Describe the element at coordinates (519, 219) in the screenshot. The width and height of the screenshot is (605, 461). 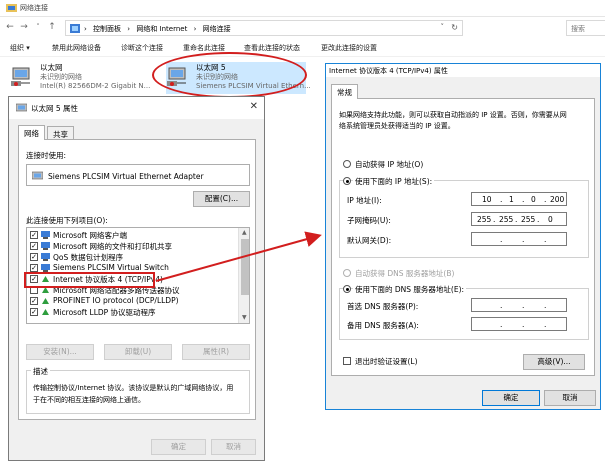
I see `subnet-mask-field: 255 . 255 . 255 . 0` at that location.